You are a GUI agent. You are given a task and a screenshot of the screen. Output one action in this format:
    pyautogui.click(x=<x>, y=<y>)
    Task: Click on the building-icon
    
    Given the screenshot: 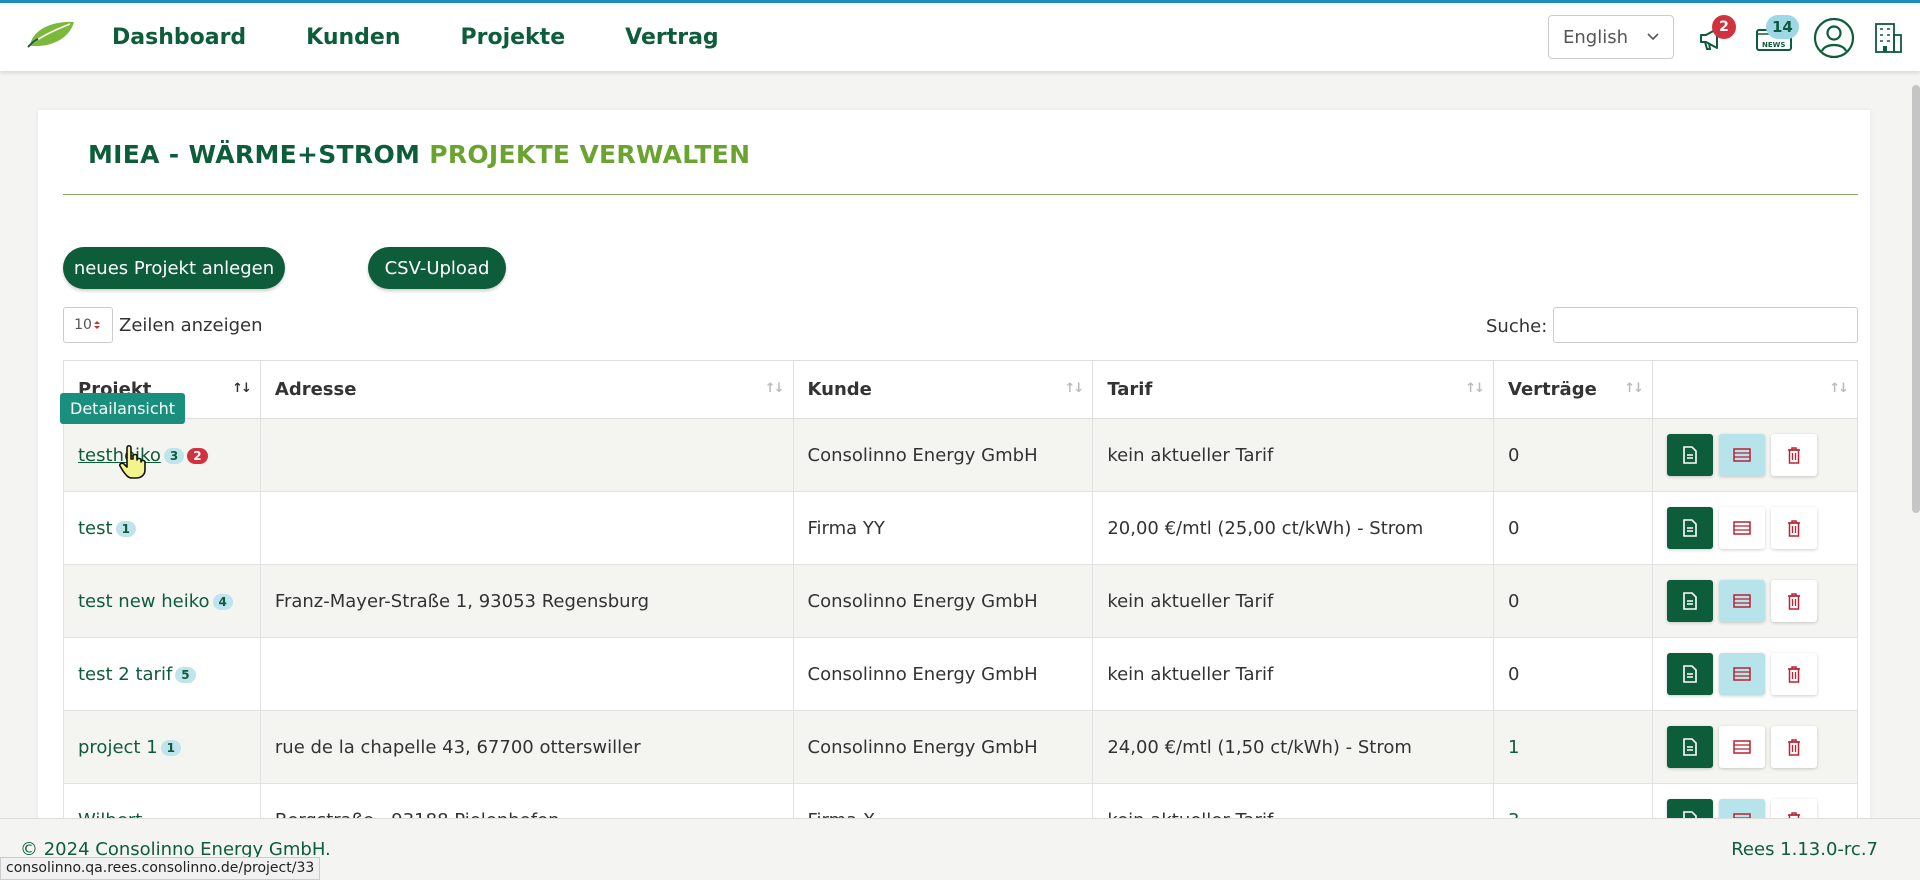 What is the action you would take?
    pyautogui.click(x=1888, y=38)
    